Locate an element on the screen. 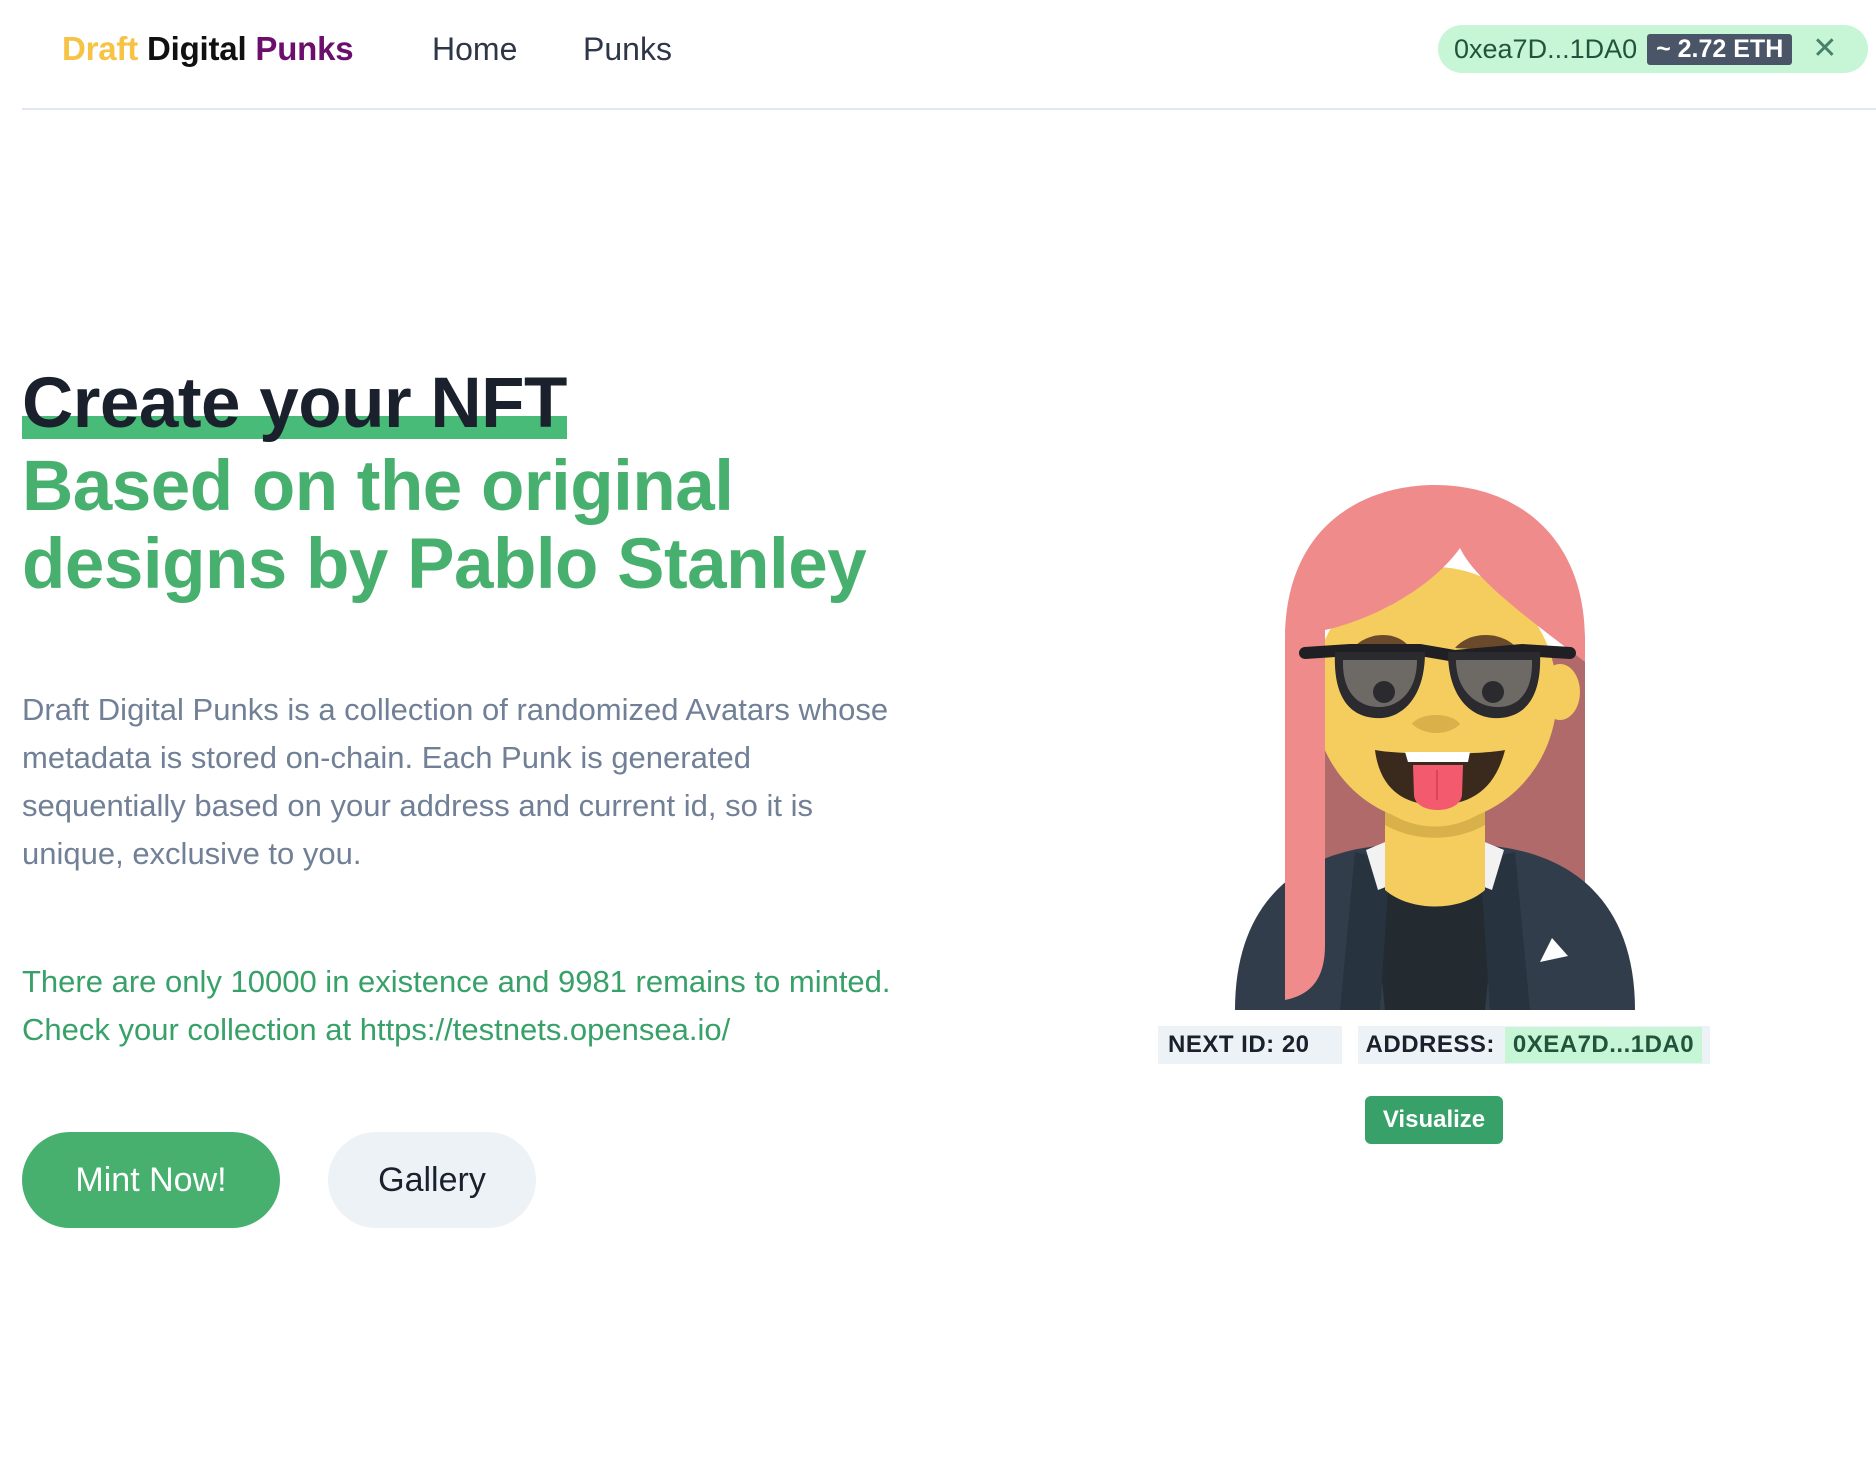  brand-part-digital: Digital is located at coordinates (196, 48).